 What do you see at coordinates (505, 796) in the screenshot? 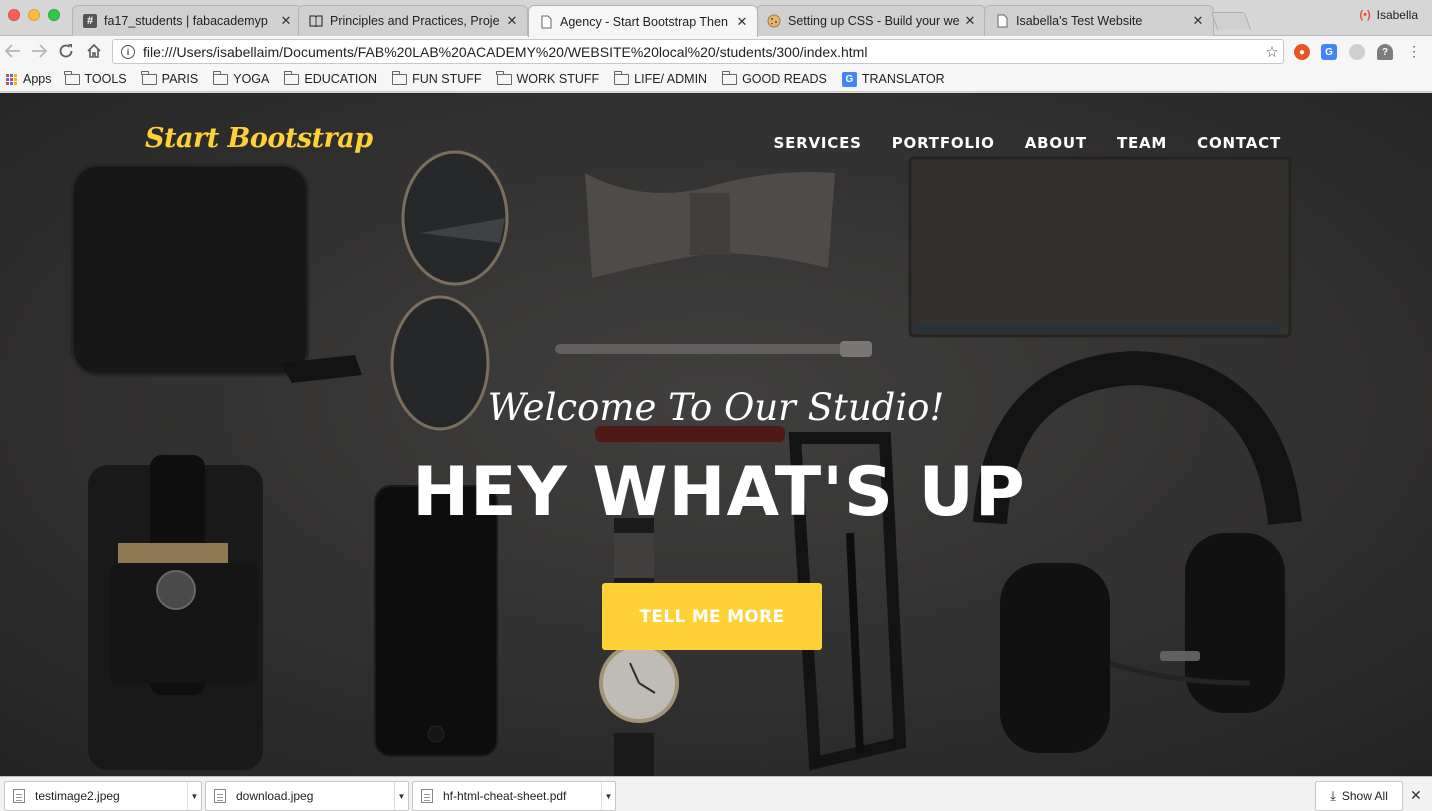
I see `download-filename: hf-html-cheat-sheet.pdf` at bounding box center [505, 796].